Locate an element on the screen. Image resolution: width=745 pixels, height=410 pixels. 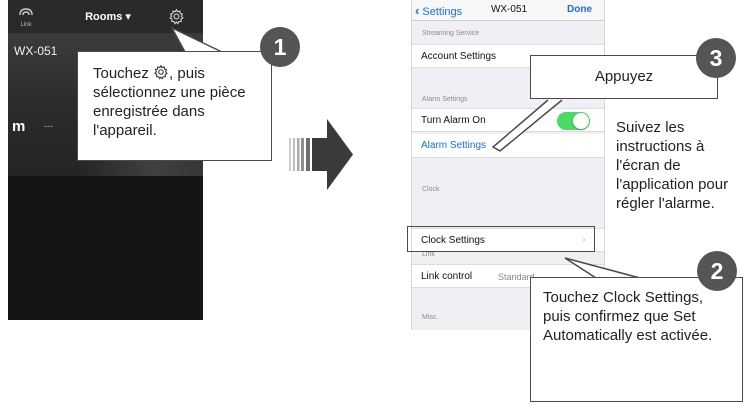
room-logo: m is located at coordinates (19, 126).